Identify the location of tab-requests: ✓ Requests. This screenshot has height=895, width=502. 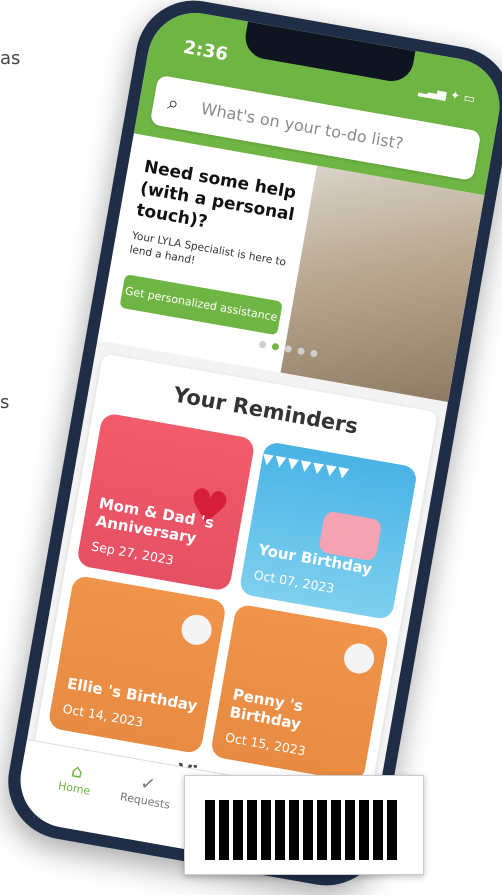
(146, 791).